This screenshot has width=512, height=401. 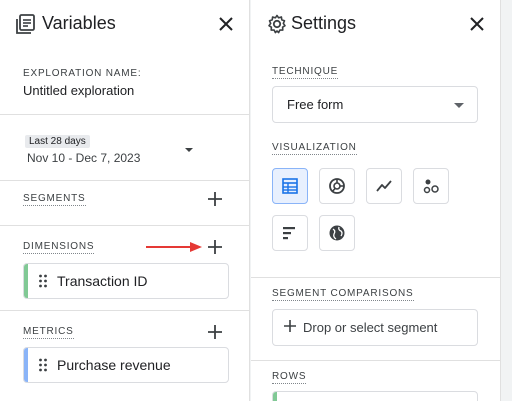 I want to click on rows-drop-zone, so click(x=375, y=396).